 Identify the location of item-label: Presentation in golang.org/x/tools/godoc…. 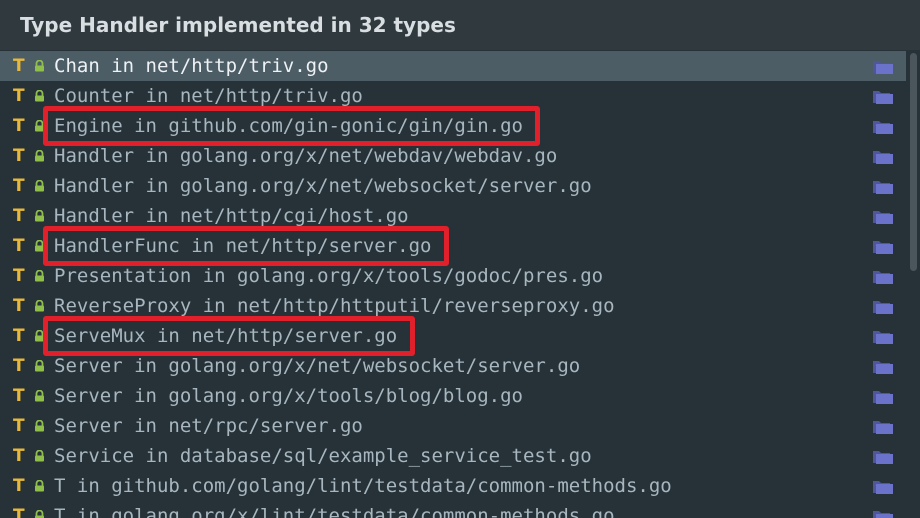
(329, 276).